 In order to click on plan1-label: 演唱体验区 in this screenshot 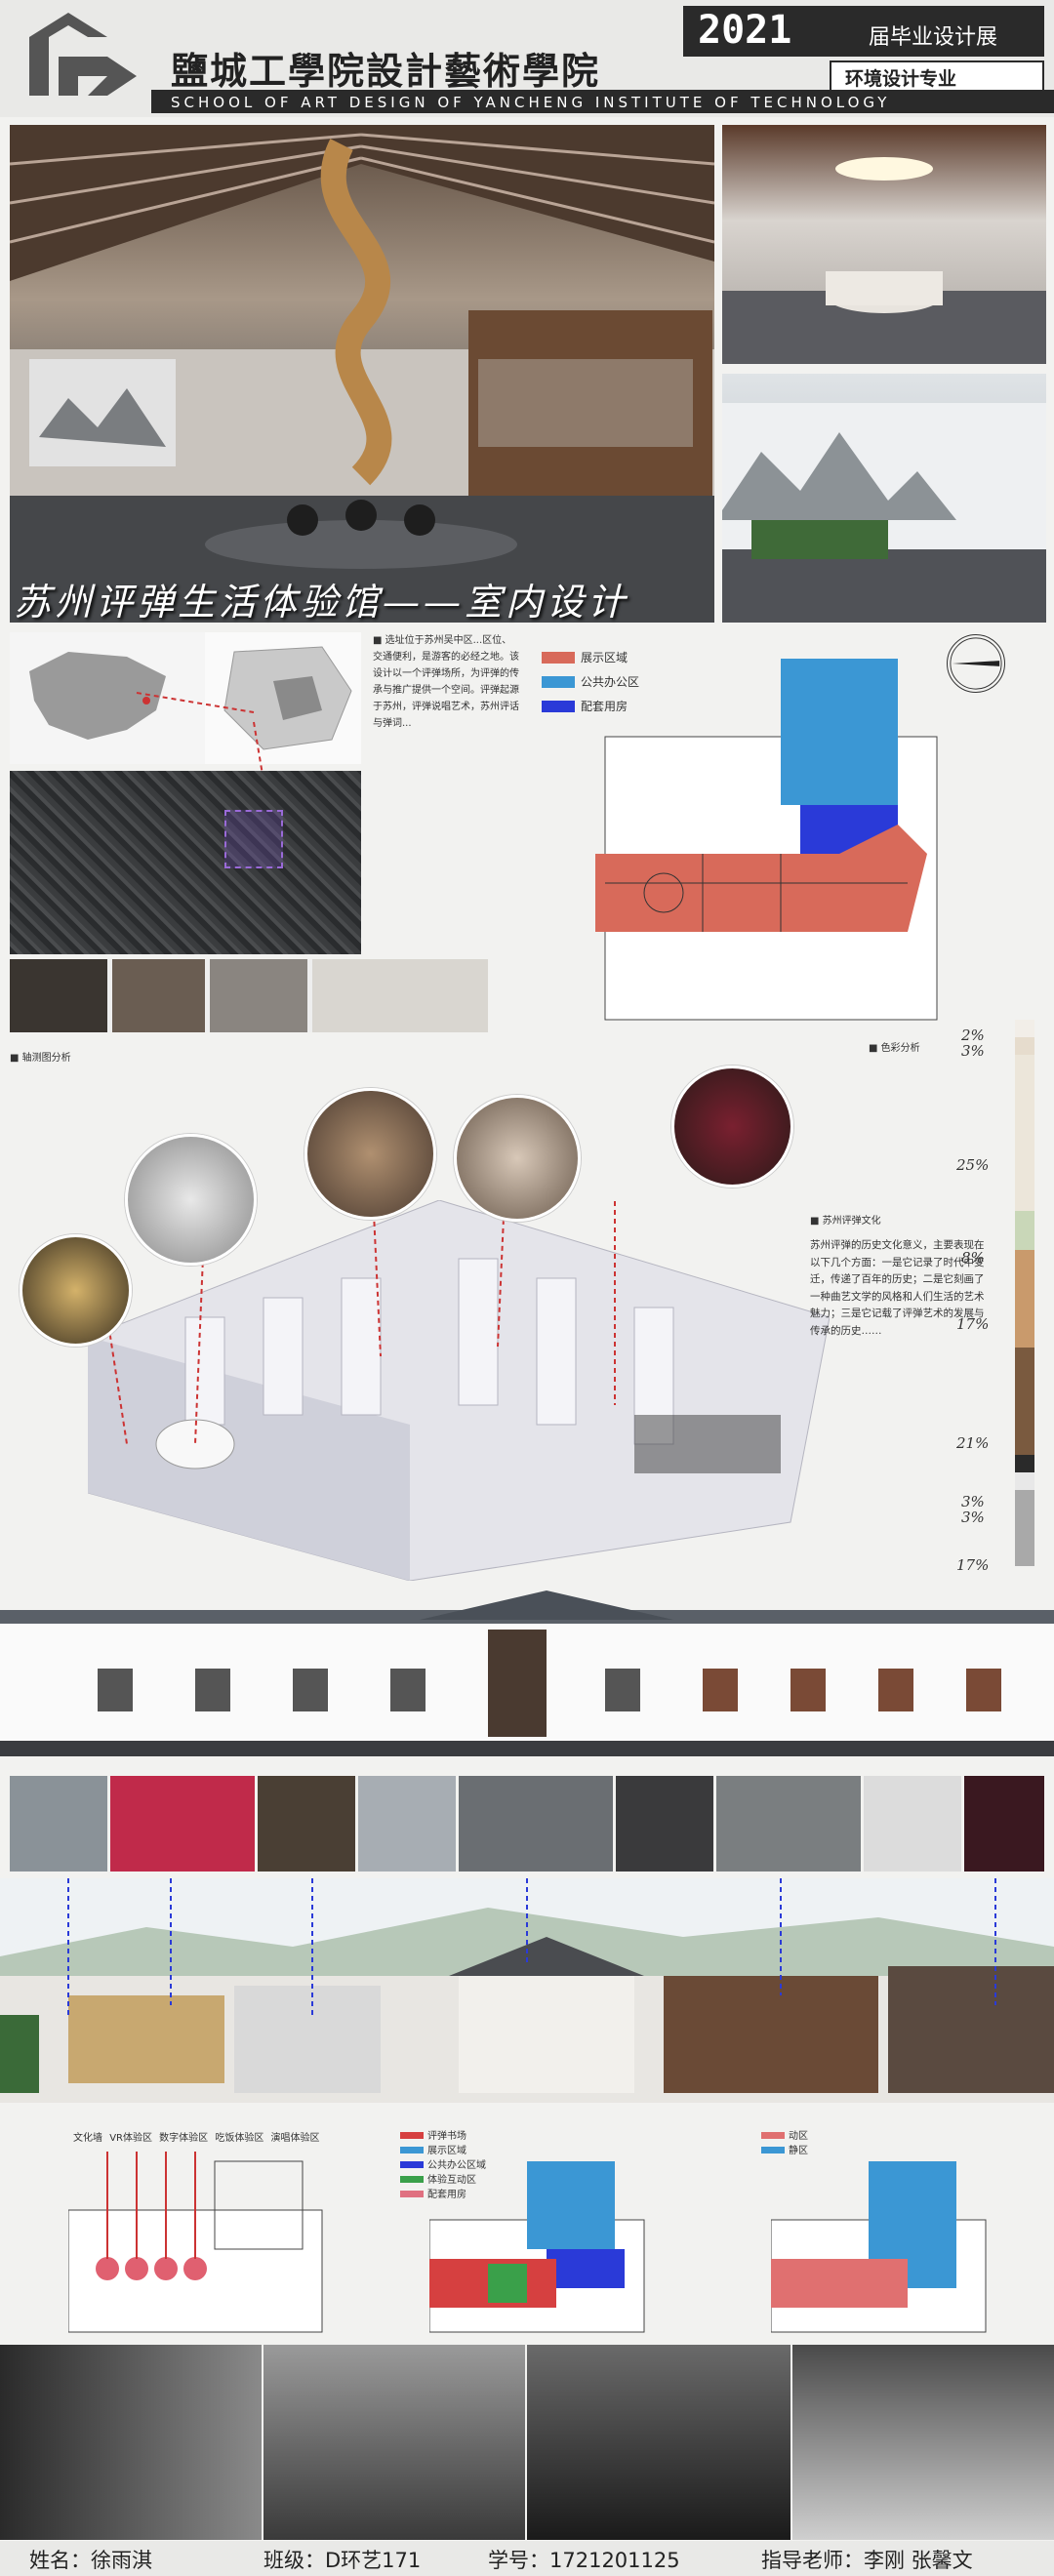, I will do `click(295, 2138)`.